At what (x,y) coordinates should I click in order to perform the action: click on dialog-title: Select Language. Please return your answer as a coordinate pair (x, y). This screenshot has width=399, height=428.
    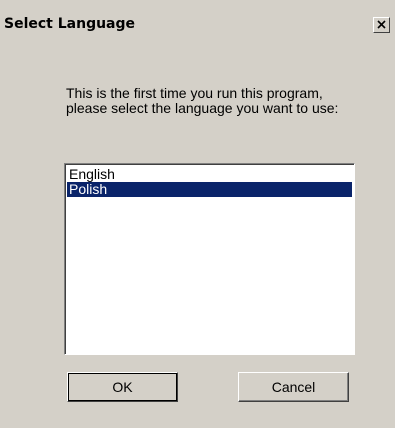
    Looking at the image, I should click on (70, 24).